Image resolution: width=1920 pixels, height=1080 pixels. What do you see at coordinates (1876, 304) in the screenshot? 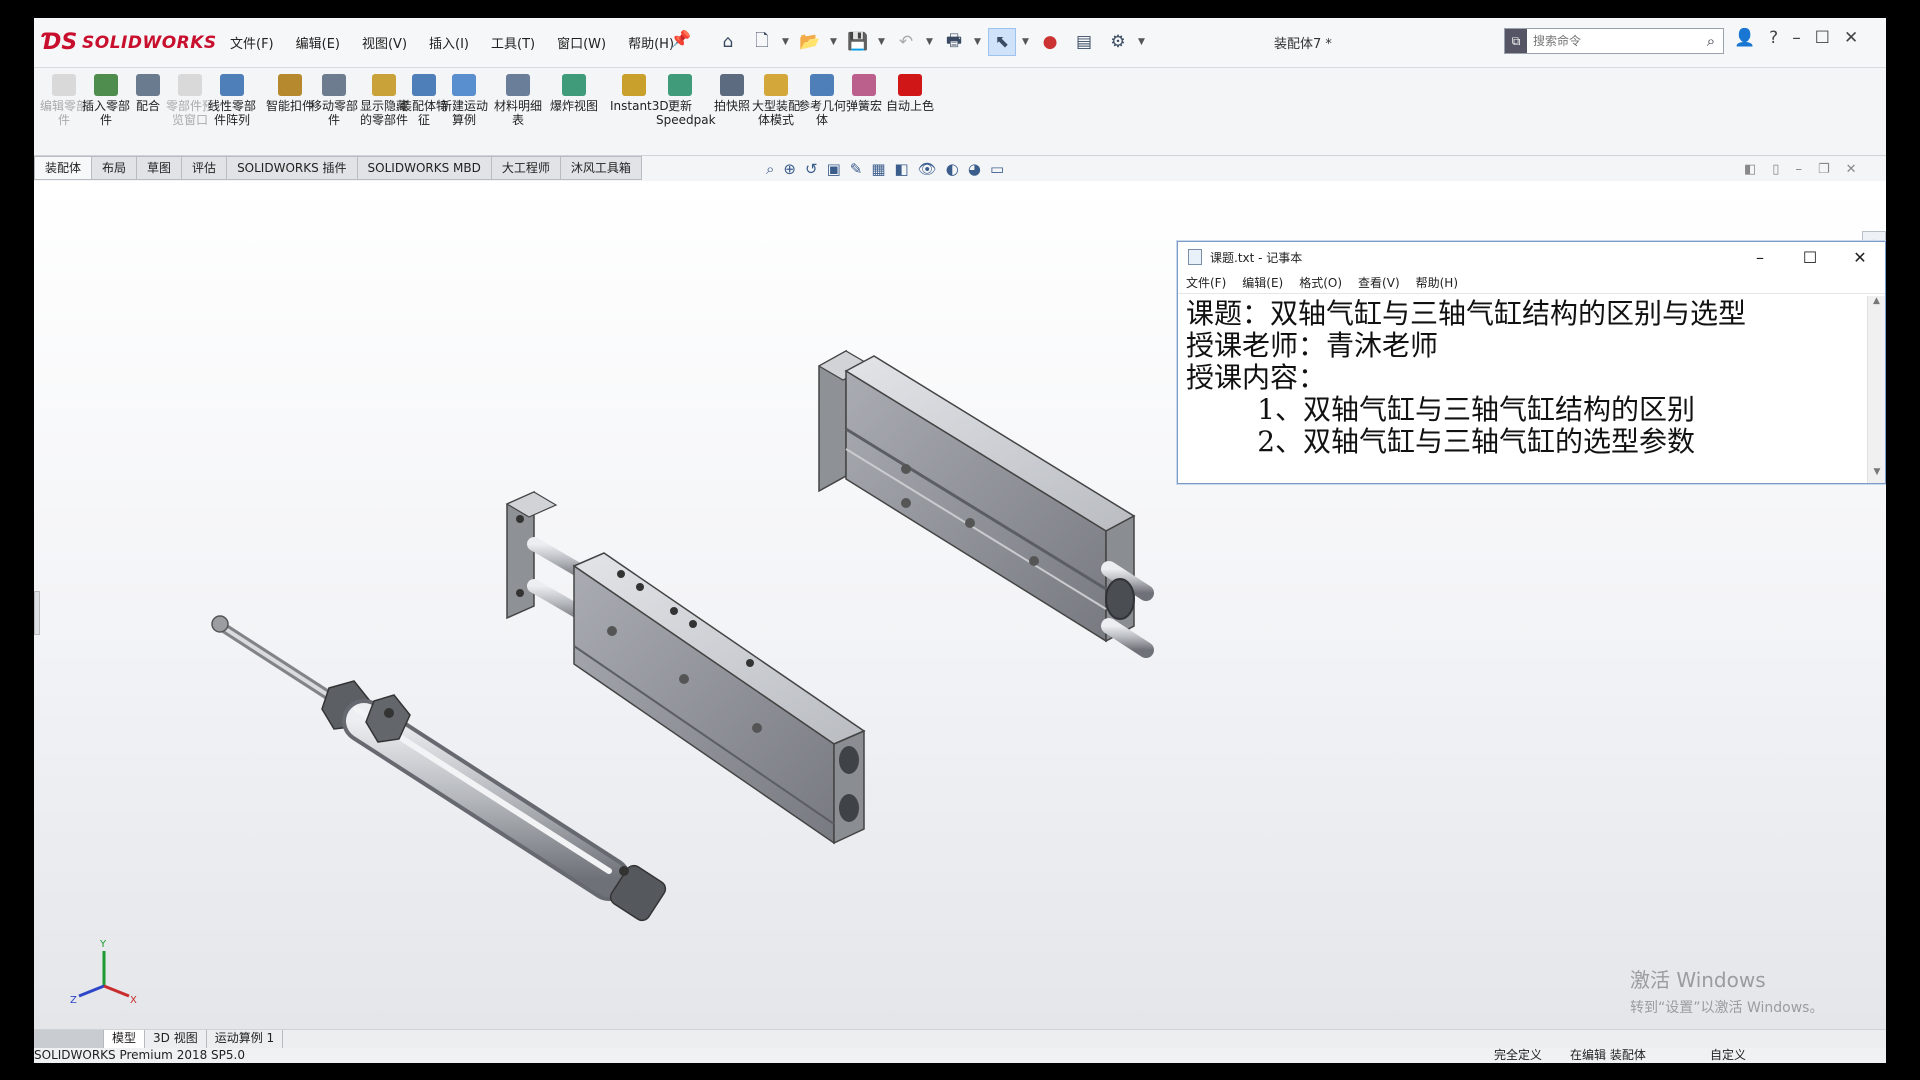
I see `scroll-up-icon: ▲` at bounding box center [1876, 304].